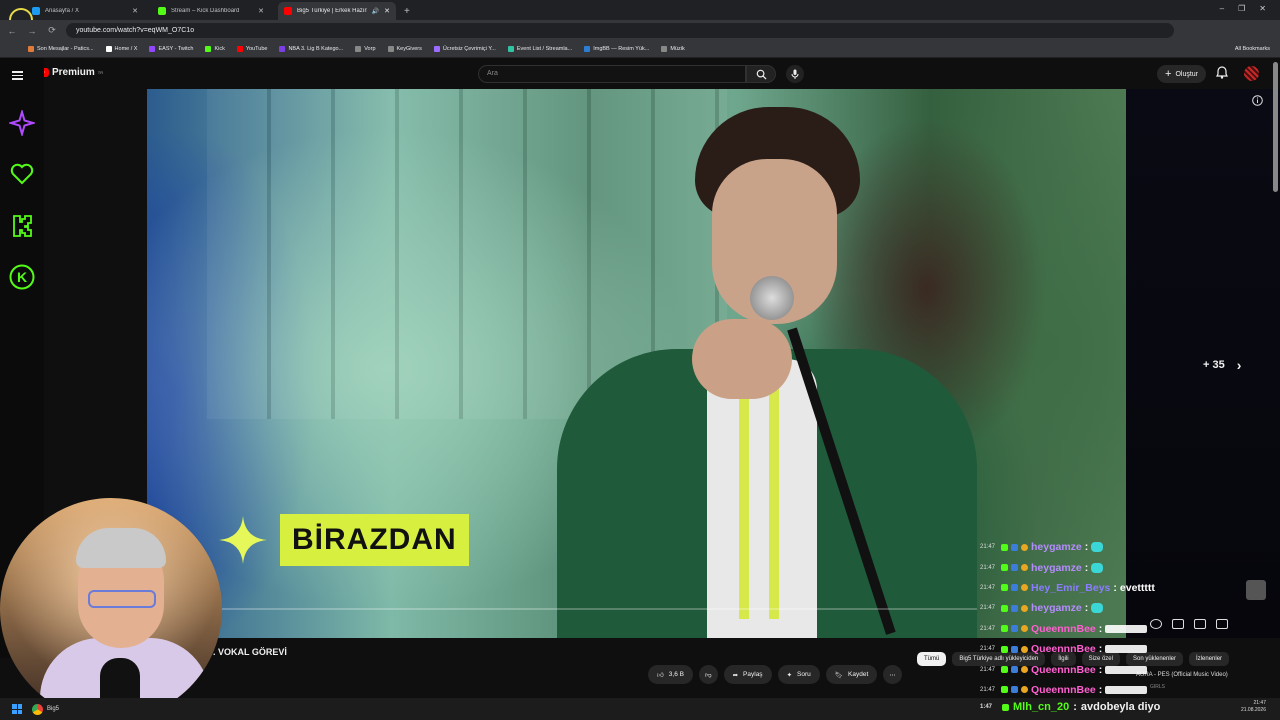 Image resolution: width=1280 pixels, height=720 pixels. I want to click on search-button, so click(761, 74).